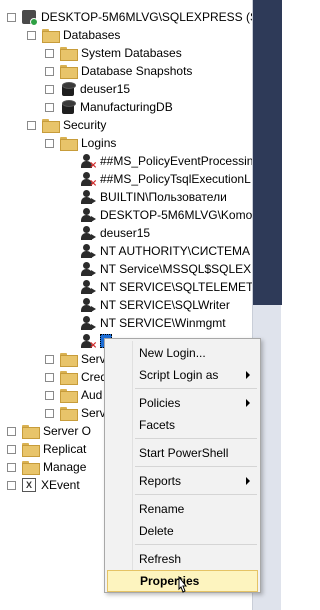 The image size is (320, 610). I want to click on menu-item-reports: Reports, so click(182, 481).